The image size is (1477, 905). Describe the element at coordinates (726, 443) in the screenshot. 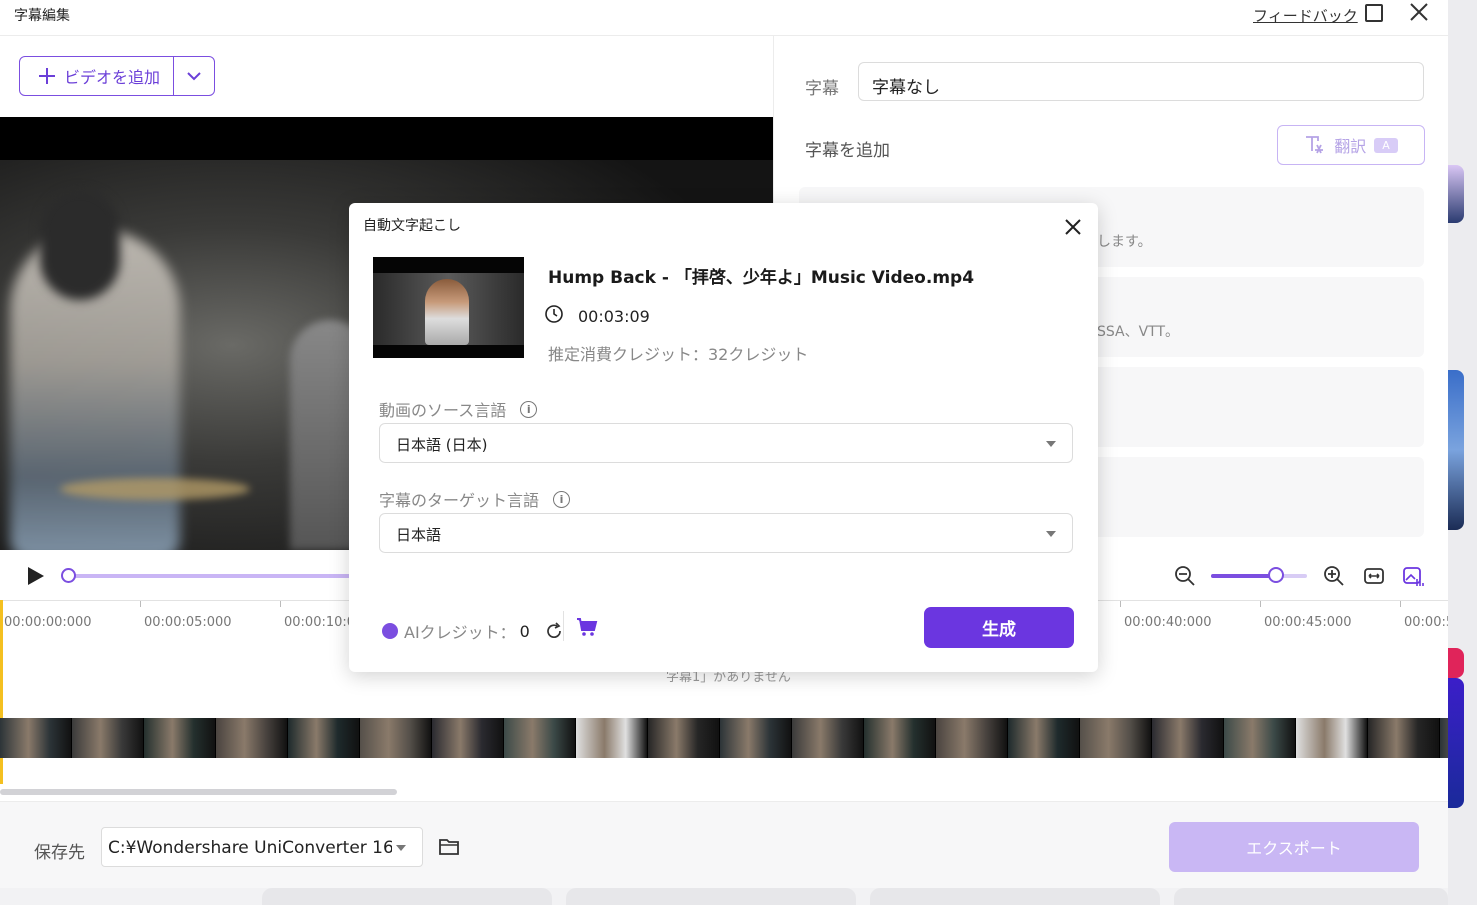

I see `source-language-select: 日本語 (日本)` at that location.